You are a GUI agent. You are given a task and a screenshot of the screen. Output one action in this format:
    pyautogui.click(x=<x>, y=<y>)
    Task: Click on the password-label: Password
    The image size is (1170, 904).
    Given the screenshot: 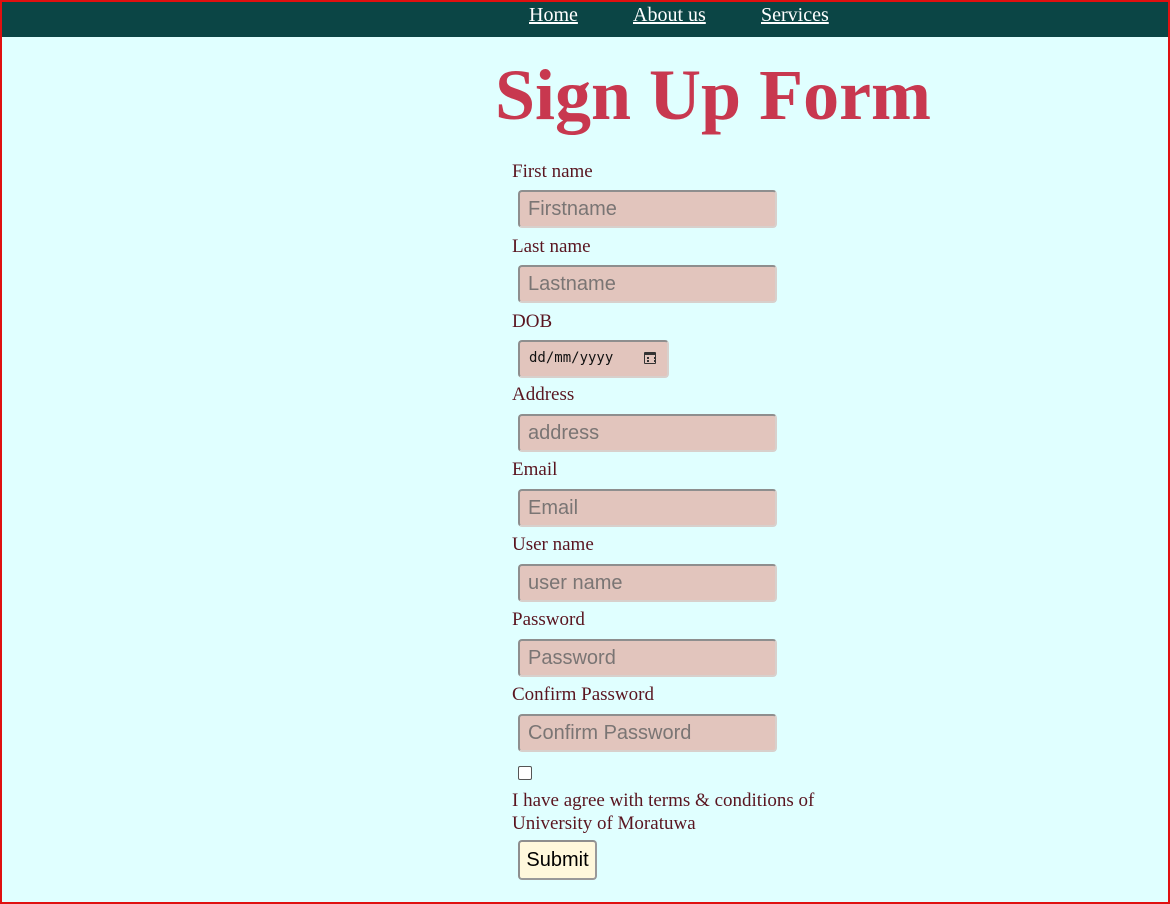 What is the action you would take?
    pyautogui.click(x=548, y=619)
    